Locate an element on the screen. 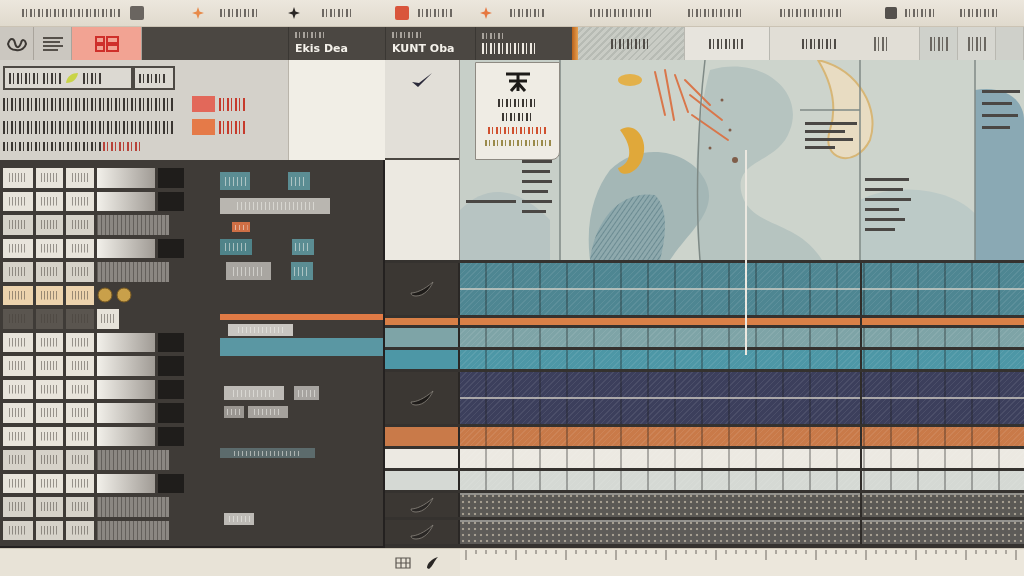 The height and width of the screenshot is (576, 1024). accent-stripe is located at coordinates (575, 43).